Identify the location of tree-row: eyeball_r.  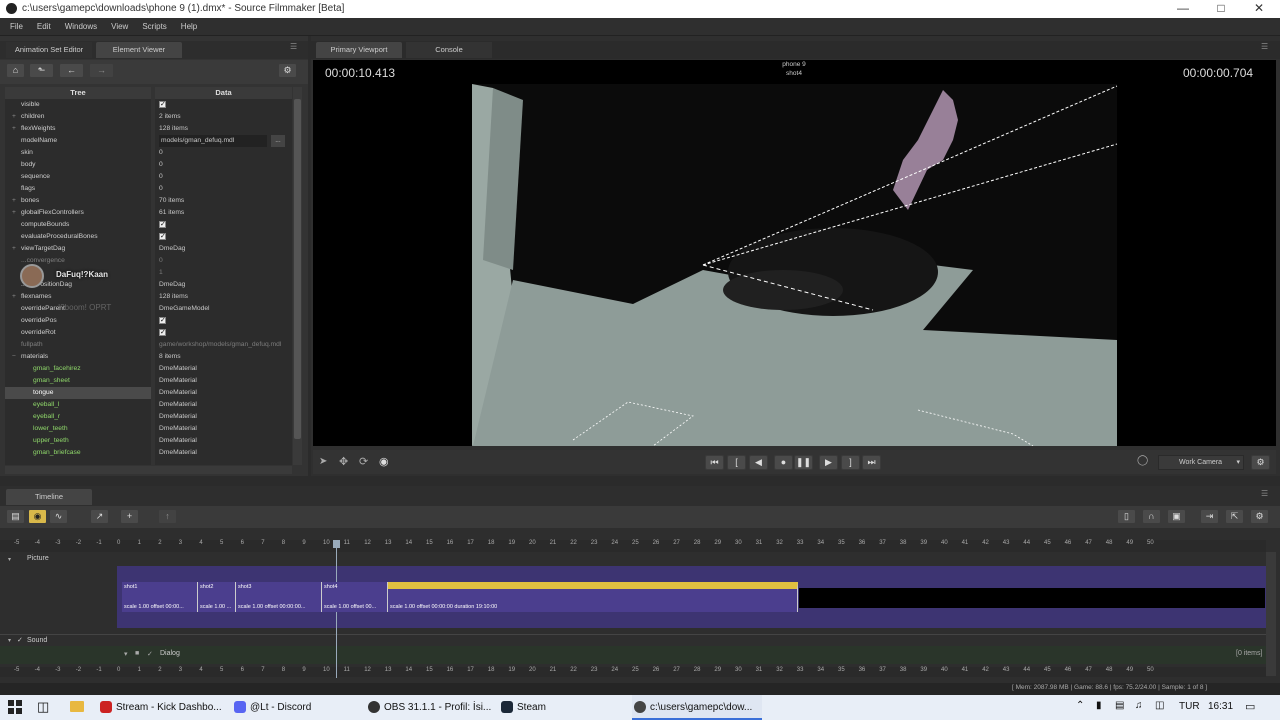
(78, 417).